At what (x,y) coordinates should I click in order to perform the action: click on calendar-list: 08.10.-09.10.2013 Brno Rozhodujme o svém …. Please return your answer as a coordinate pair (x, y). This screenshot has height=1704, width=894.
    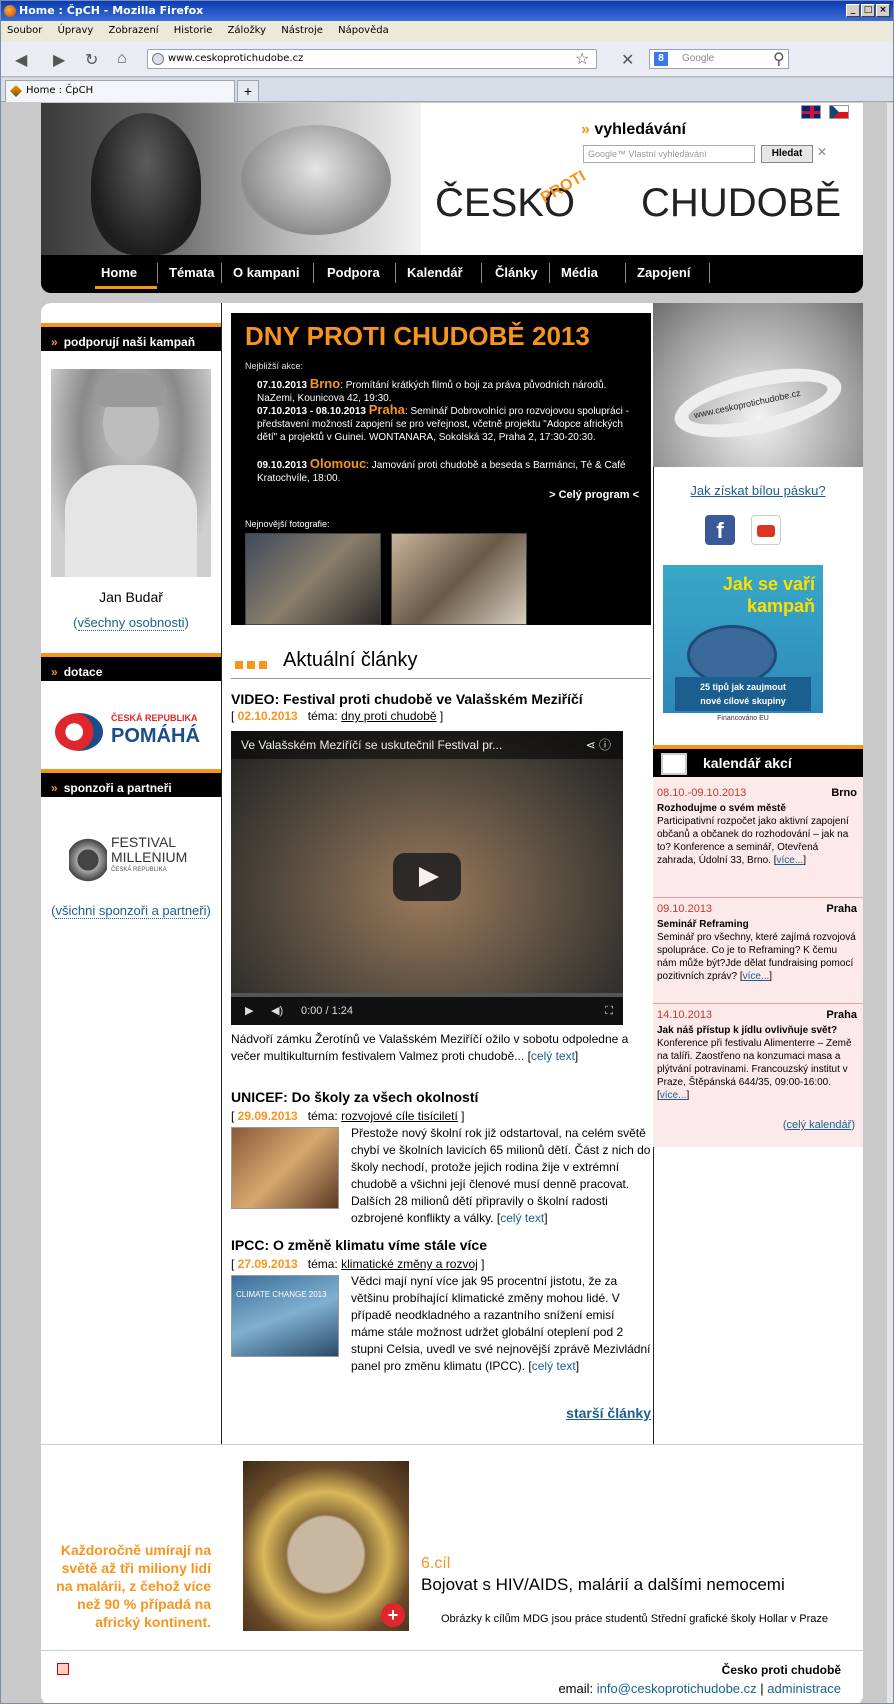
    Looking at the image, I should click on (758, 962).